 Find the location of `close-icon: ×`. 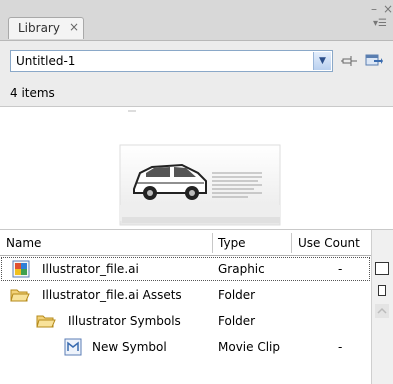

close-icon: × is located at coordinates (388, 9).